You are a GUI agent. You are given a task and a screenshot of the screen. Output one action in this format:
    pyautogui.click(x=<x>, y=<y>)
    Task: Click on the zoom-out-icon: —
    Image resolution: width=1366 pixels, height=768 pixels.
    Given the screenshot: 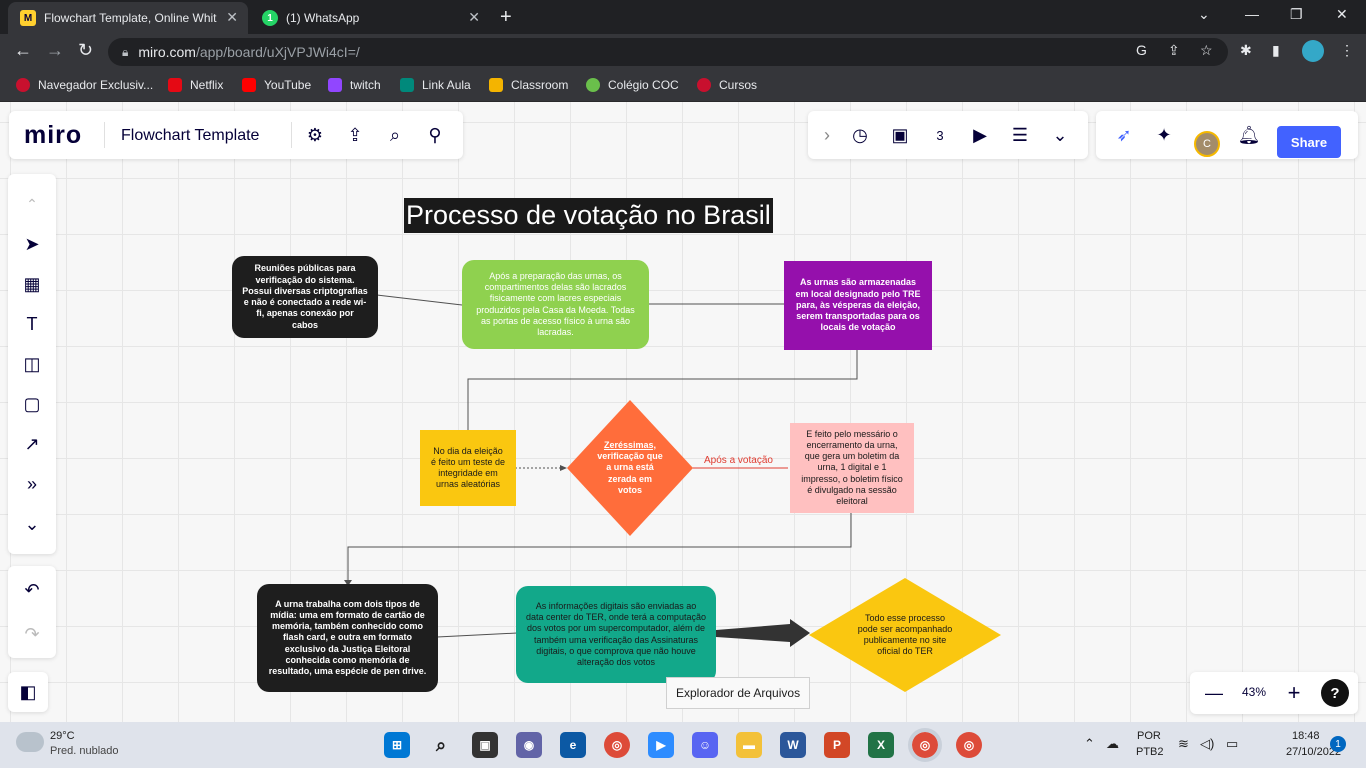 What is the action you would take?
    pyautogui.click(x=1214, y=693)
    